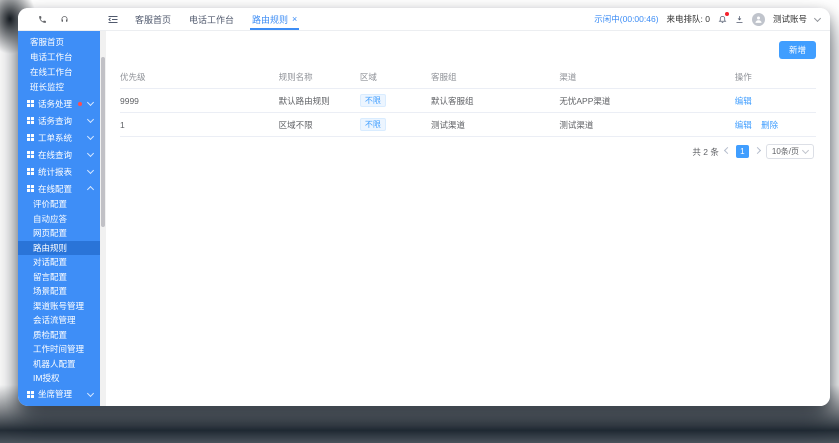 Image resolution: width=839 pixels, height=443 pixels. What do you see at coordinates (59, 277) in the screenshot?
I see `sidebar-item-message-config: 留言配置` at bounding box center [59, 277].